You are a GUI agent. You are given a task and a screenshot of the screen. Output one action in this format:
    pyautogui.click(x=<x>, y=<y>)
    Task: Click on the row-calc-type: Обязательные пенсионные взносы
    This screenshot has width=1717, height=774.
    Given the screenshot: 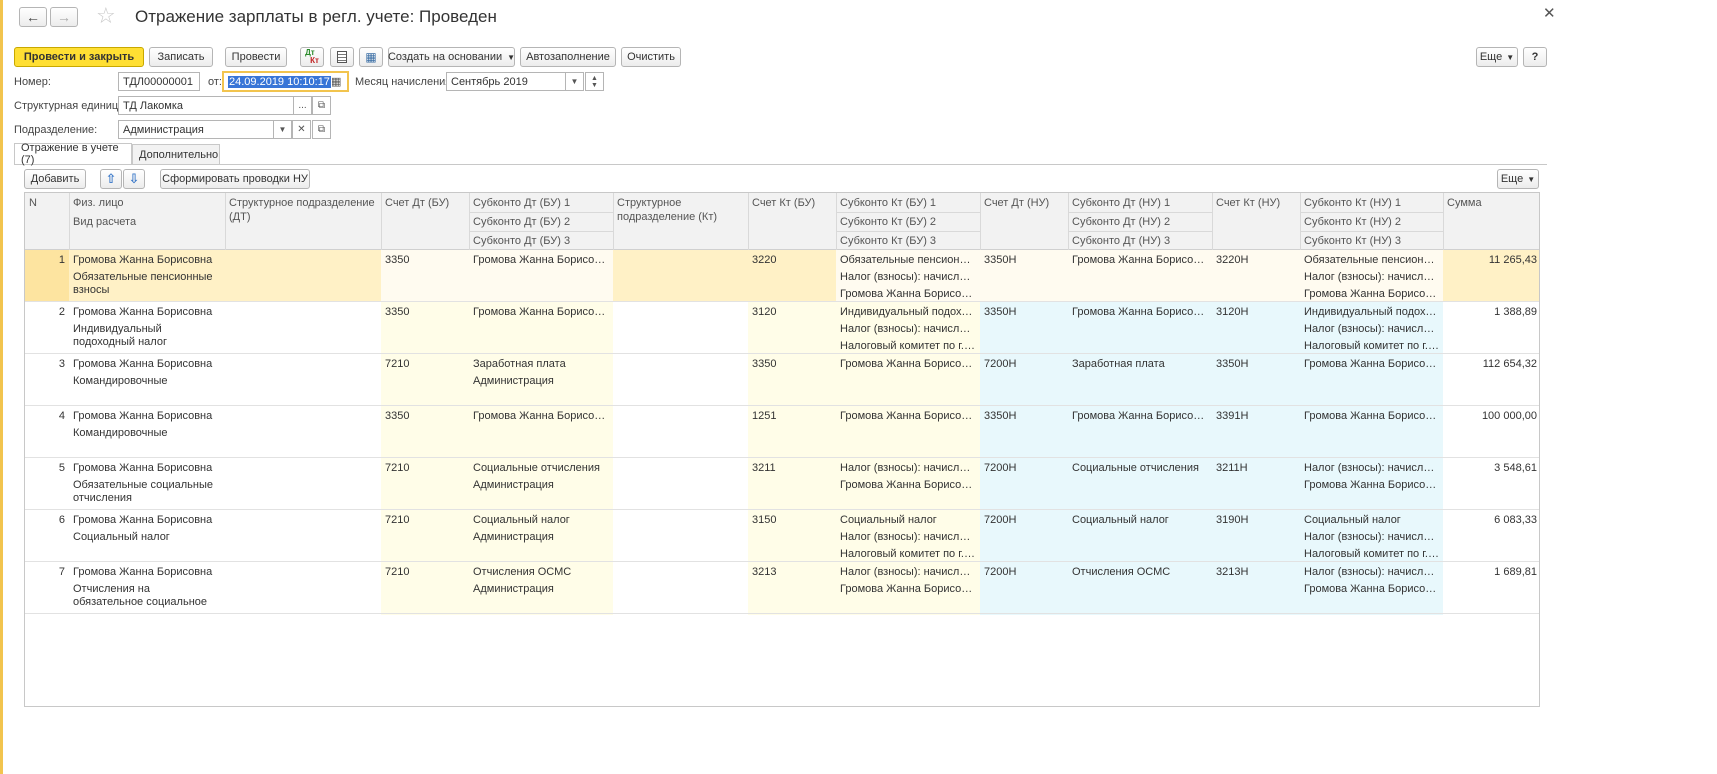 What is the action you would take?
    pyautogui.click(x=147, y=284)
    